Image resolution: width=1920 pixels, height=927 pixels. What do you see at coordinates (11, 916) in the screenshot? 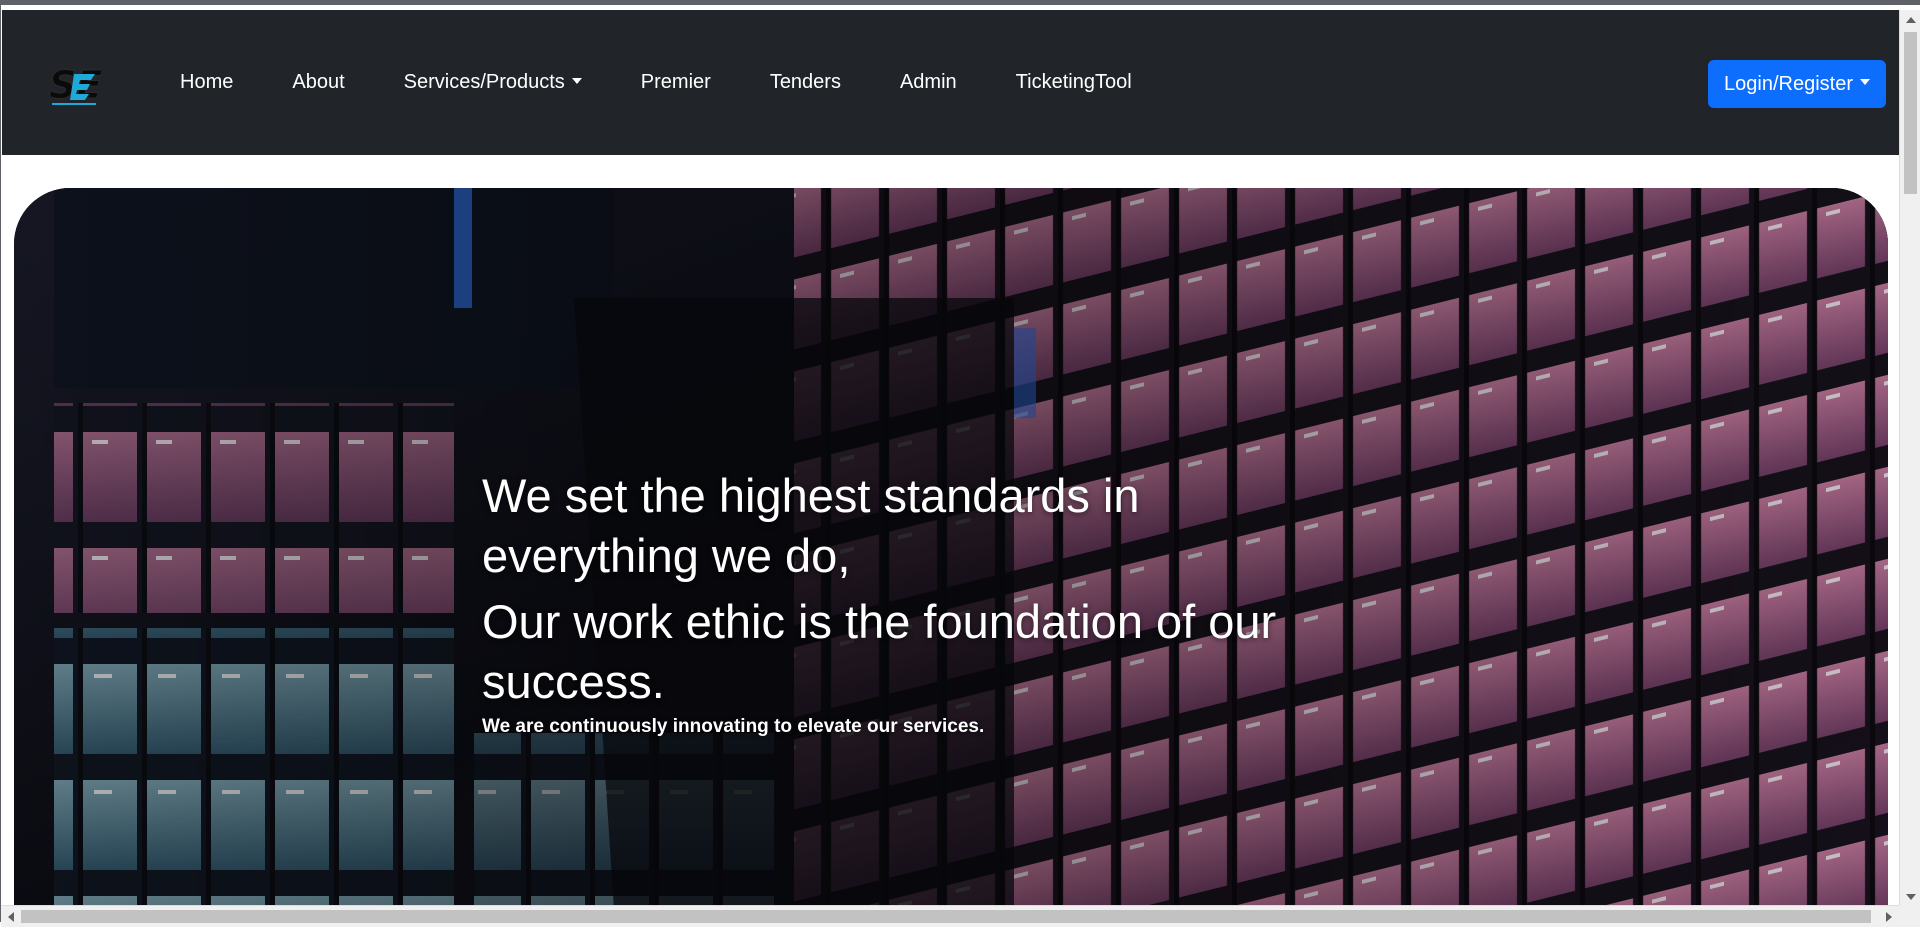
I see `scroll-left-arrow-icon` at bounding box center [11, 916].